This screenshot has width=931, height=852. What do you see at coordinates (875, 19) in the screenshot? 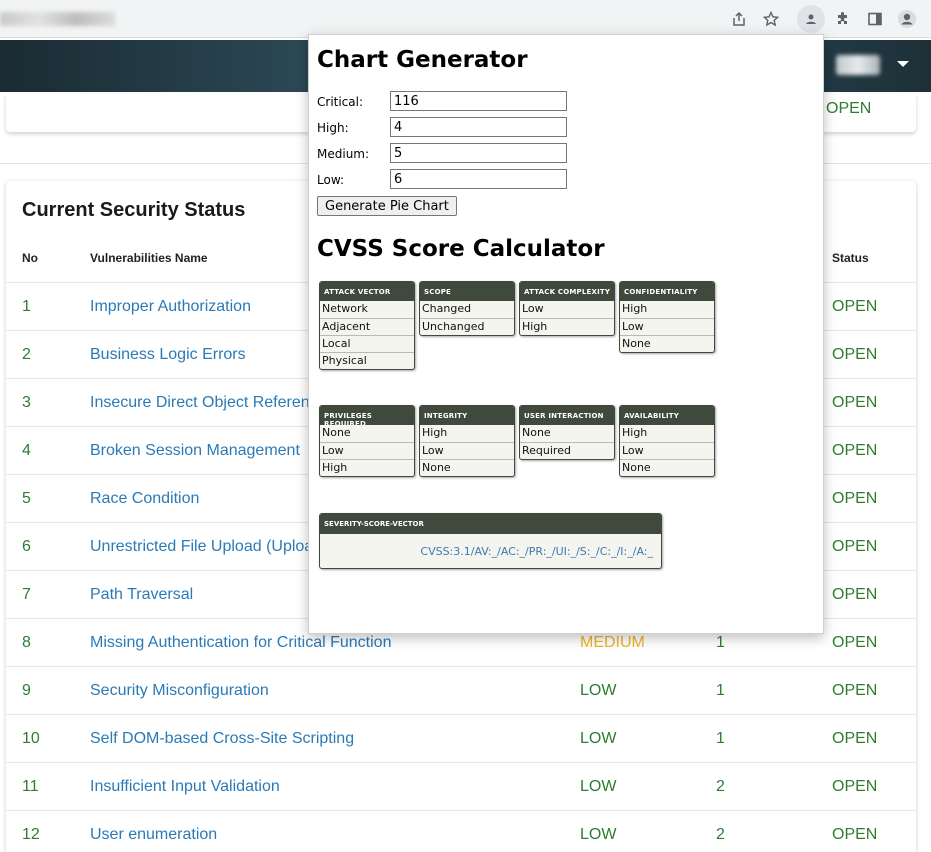
I see `side-panel-icon` at bounding box center [875, 19].